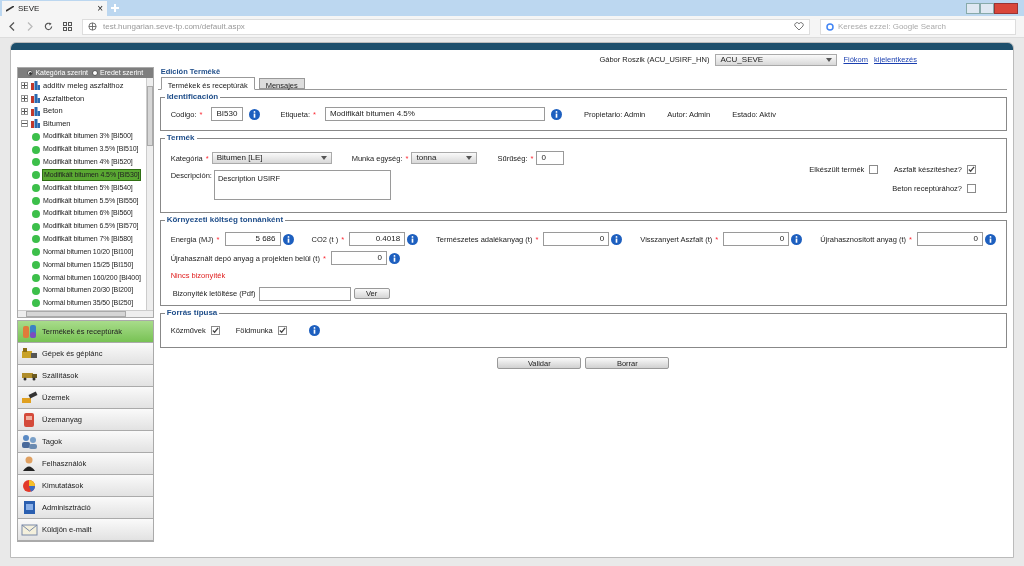  I want to click on site-icon, so click(10, 8).